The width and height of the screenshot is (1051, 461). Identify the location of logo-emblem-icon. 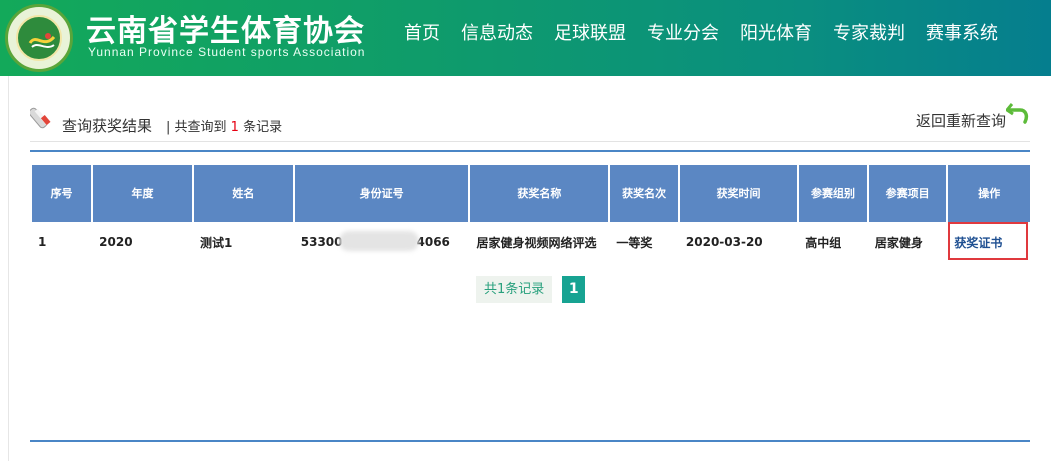
(39, 38).